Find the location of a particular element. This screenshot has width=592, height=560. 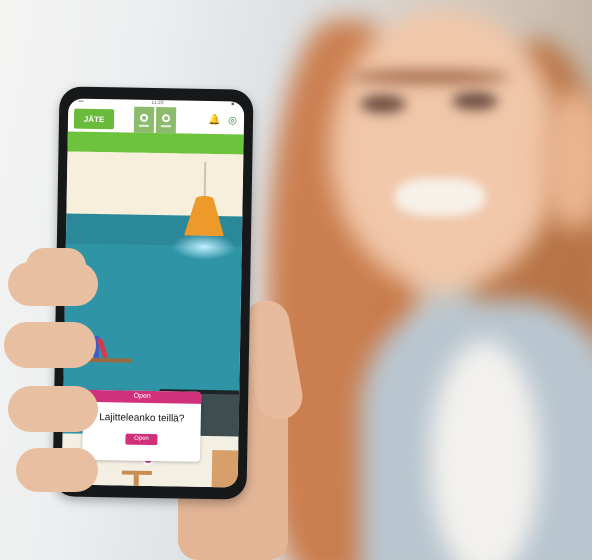

question-popup: Open Lajitteleanko teillä? Open is located at coordinates (142, 425).